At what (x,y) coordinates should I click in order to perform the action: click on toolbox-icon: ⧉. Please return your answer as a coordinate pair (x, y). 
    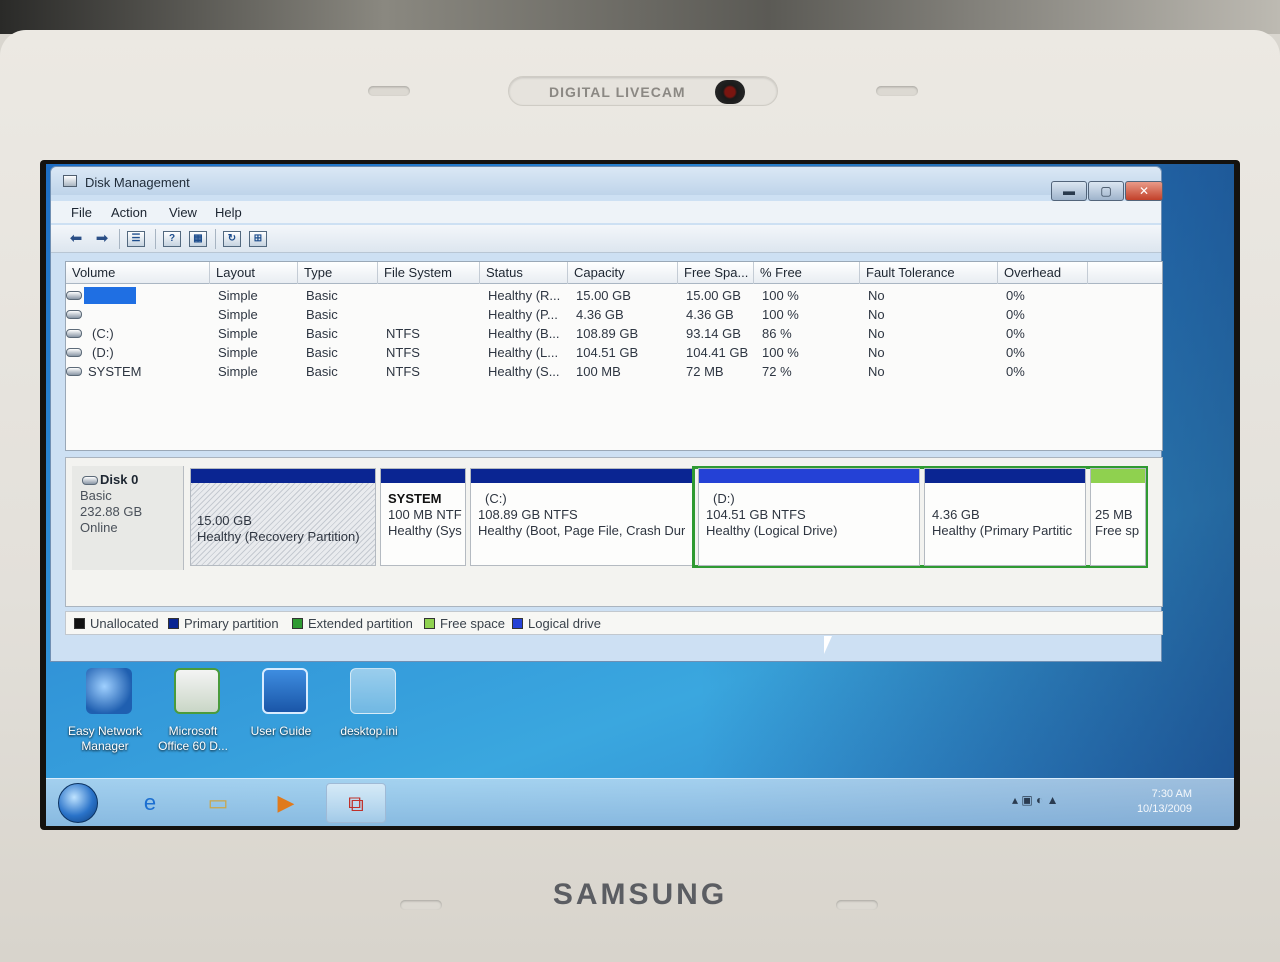
    Looking at the image, I should click on (356, 803).